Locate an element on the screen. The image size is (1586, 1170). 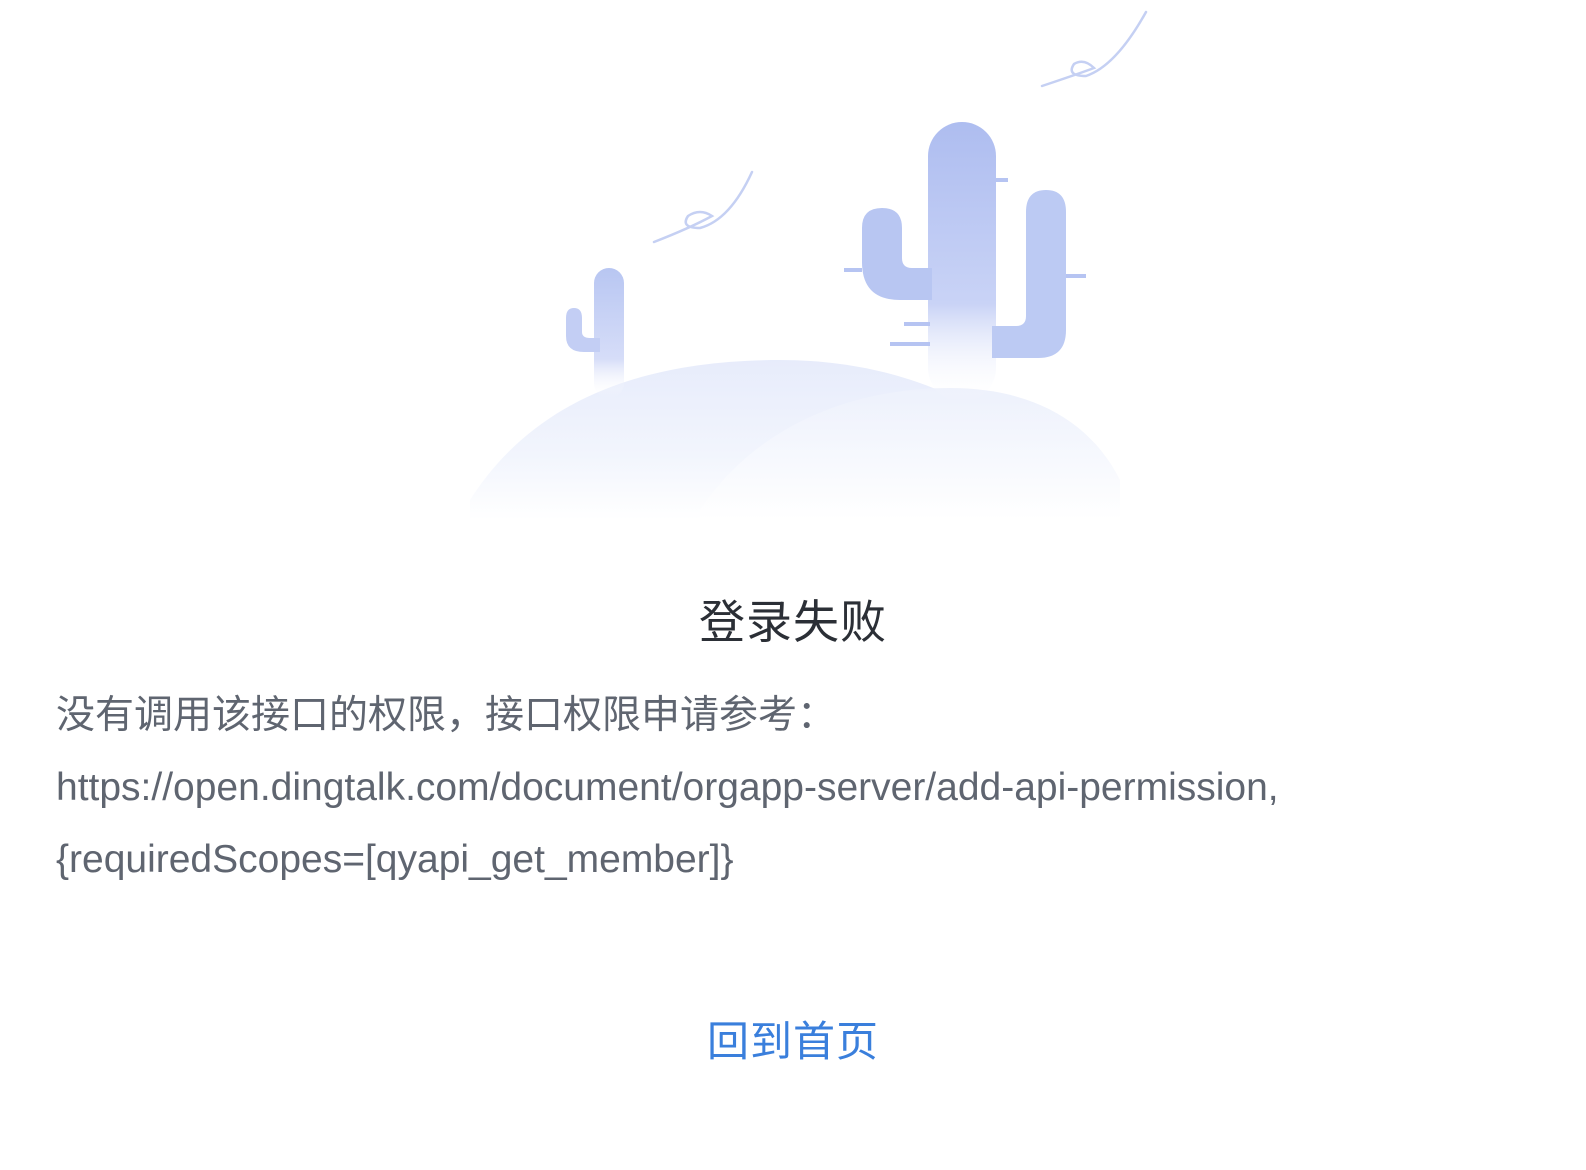
small-cactus-icon is located at coordinates (595, 333).